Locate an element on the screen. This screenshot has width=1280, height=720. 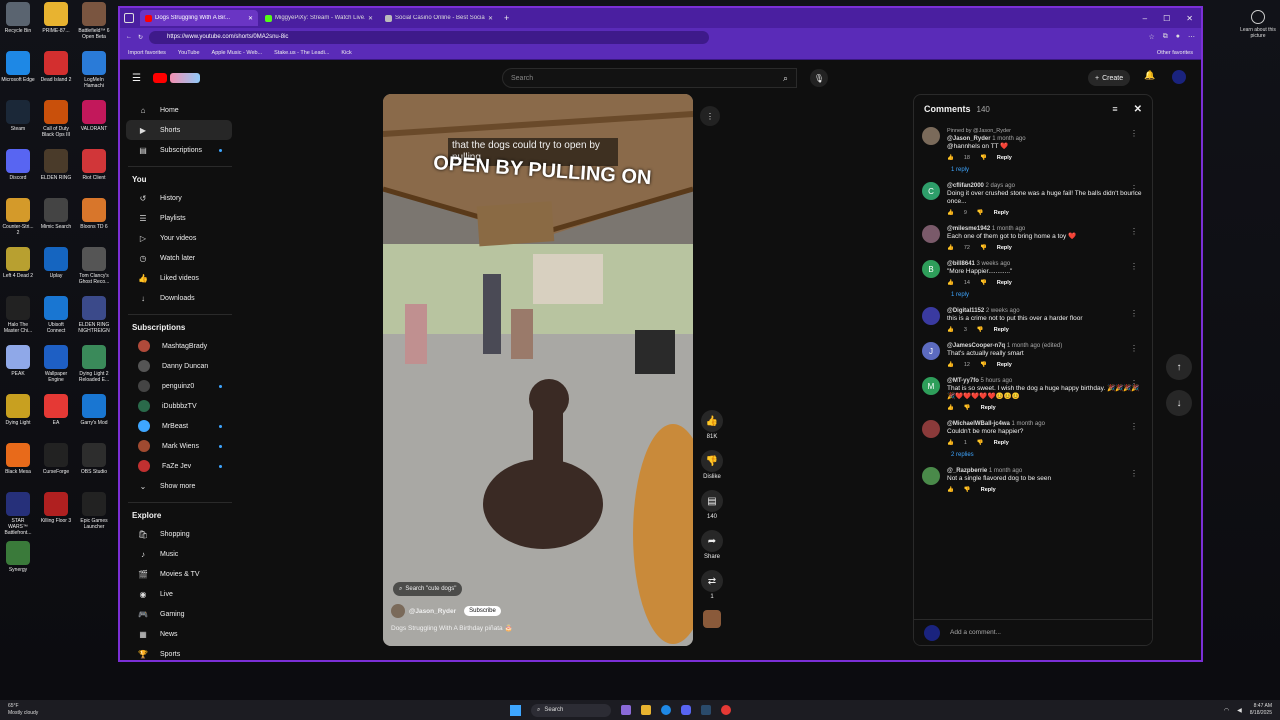
close-icon: ✕ is located at coordinates (1138, 109).